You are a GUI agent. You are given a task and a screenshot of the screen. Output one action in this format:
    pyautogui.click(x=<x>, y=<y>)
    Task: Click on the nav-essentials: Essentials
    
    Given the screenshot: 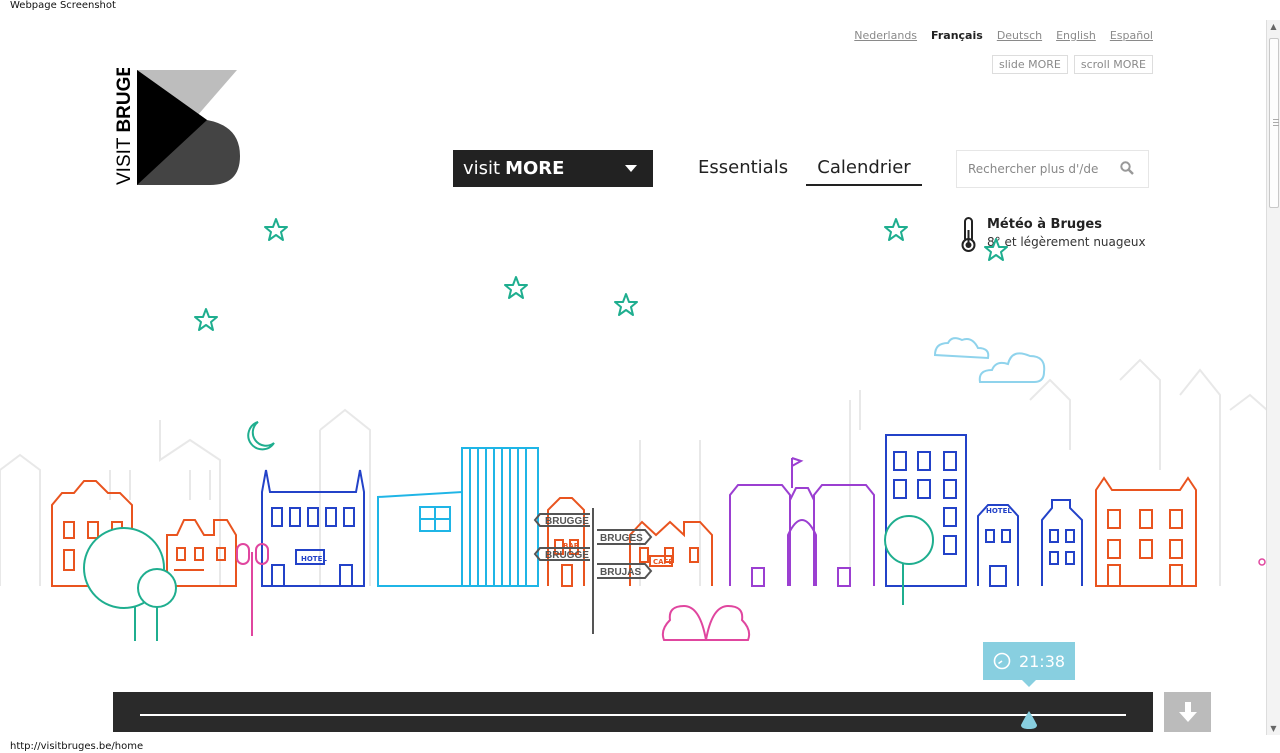 What is the action you would take?
    pyautogui.click(x=743, y=167)
    